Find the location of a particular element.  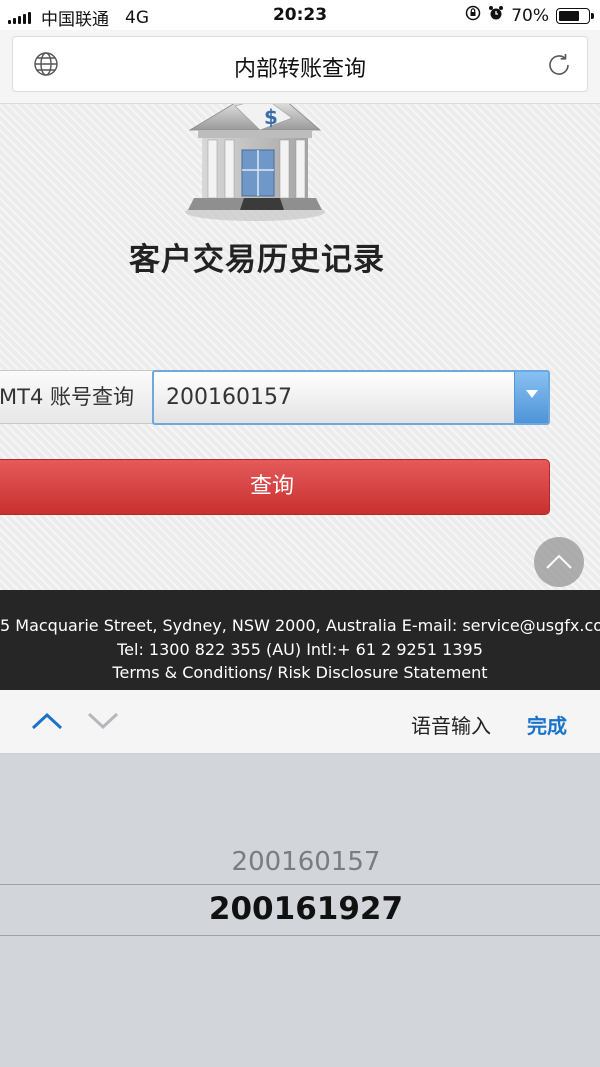

picker-option: 200160157 is located at coordinates (300, 862).